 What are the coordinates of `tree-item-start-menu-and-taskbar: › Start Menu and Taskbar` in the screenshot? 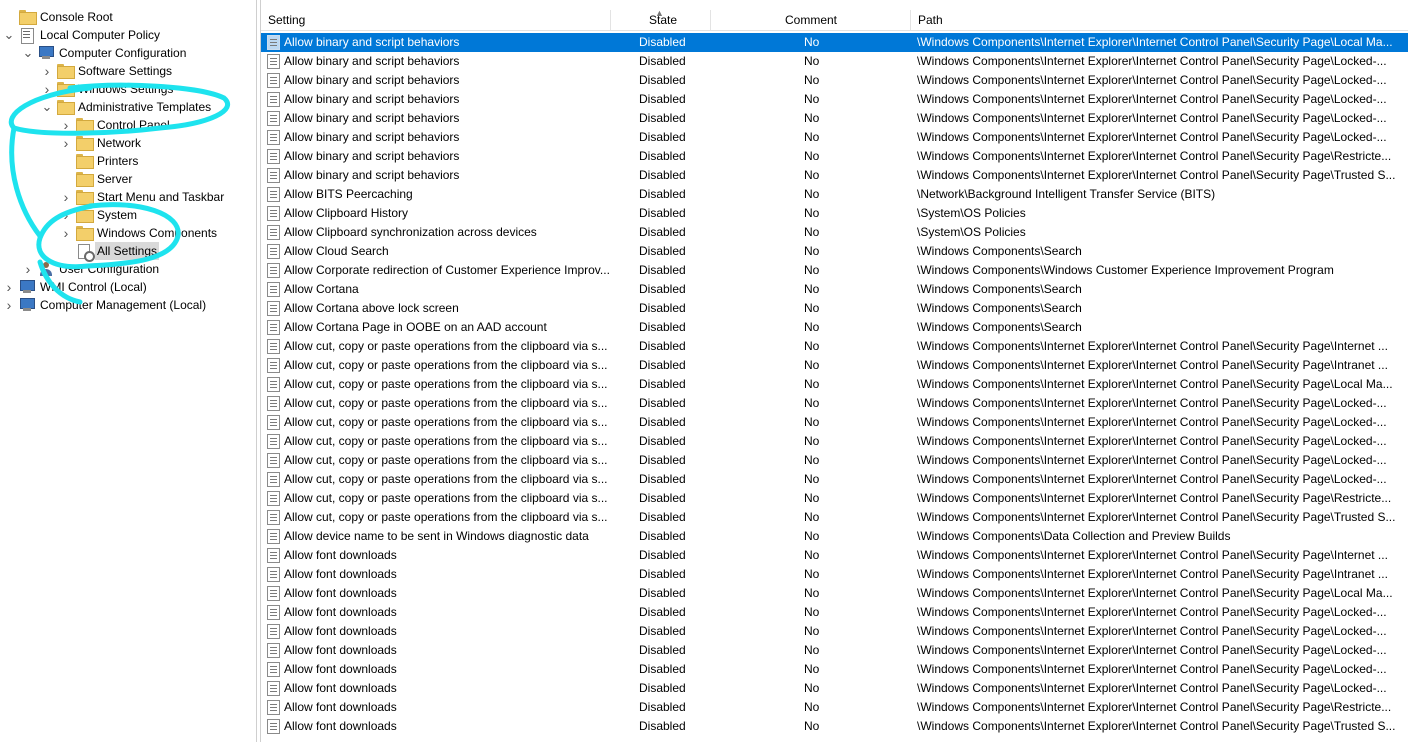 It's located at (128, 197).